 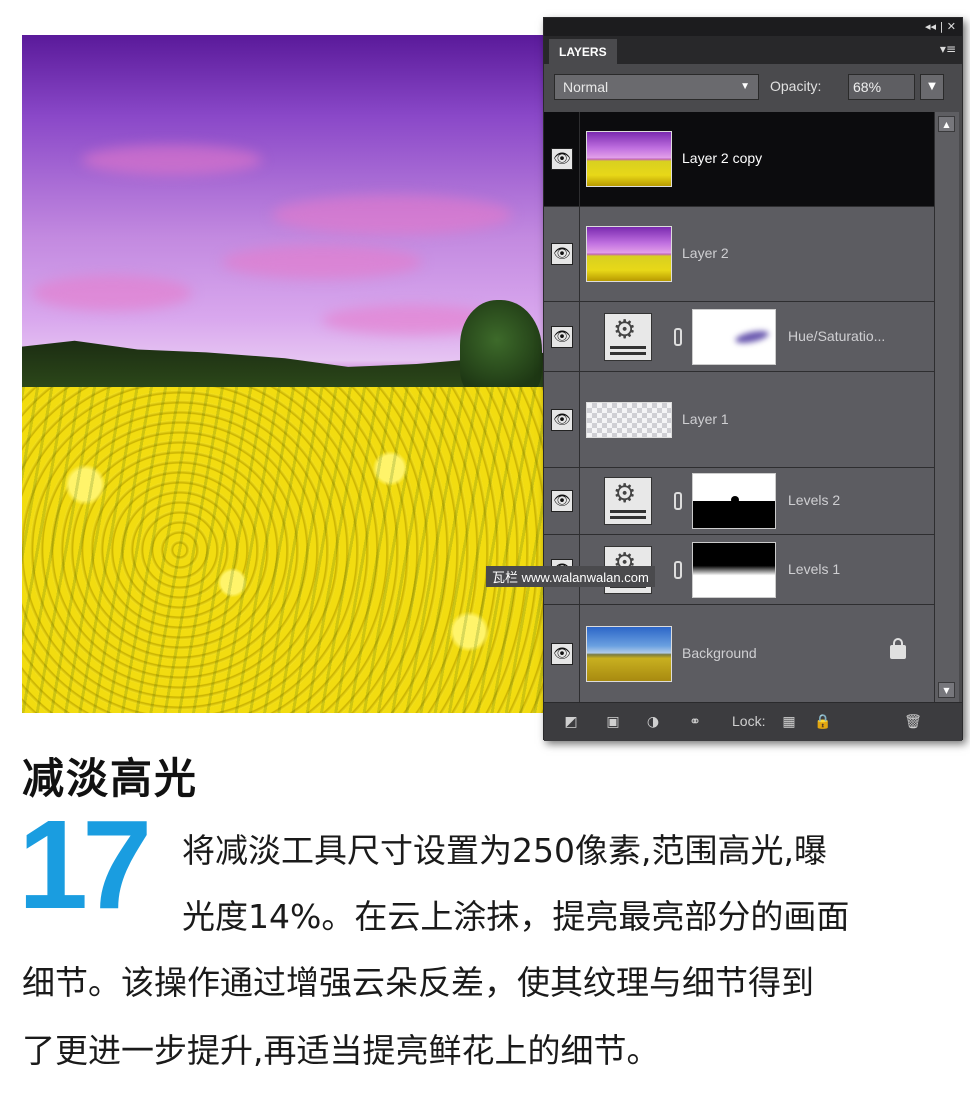 What do you see at coordinates (753, 50) in the screenshot?
I see `panel-tab-row: LAYERS ▾≡` at bounding box center [753, 50].